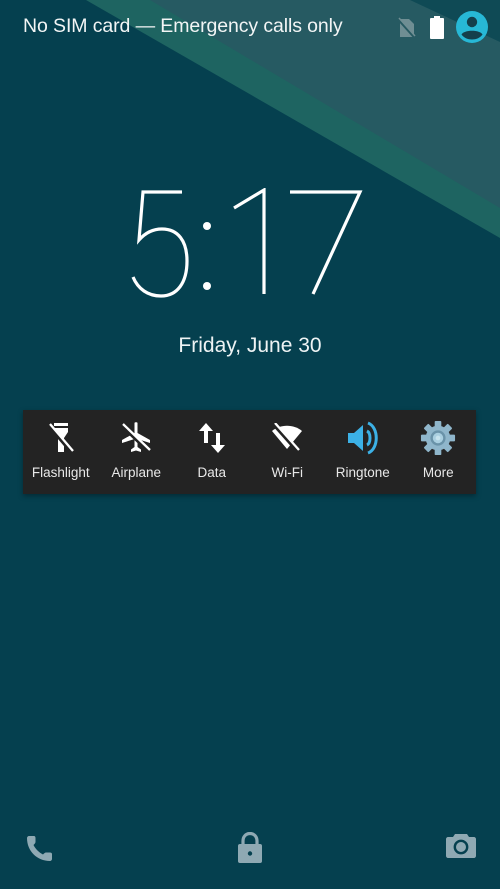 This screenshot has width=500, height=889. Describe the element at coordinates (438, 438) in the screenshot. I see `gear-icon` at that location.